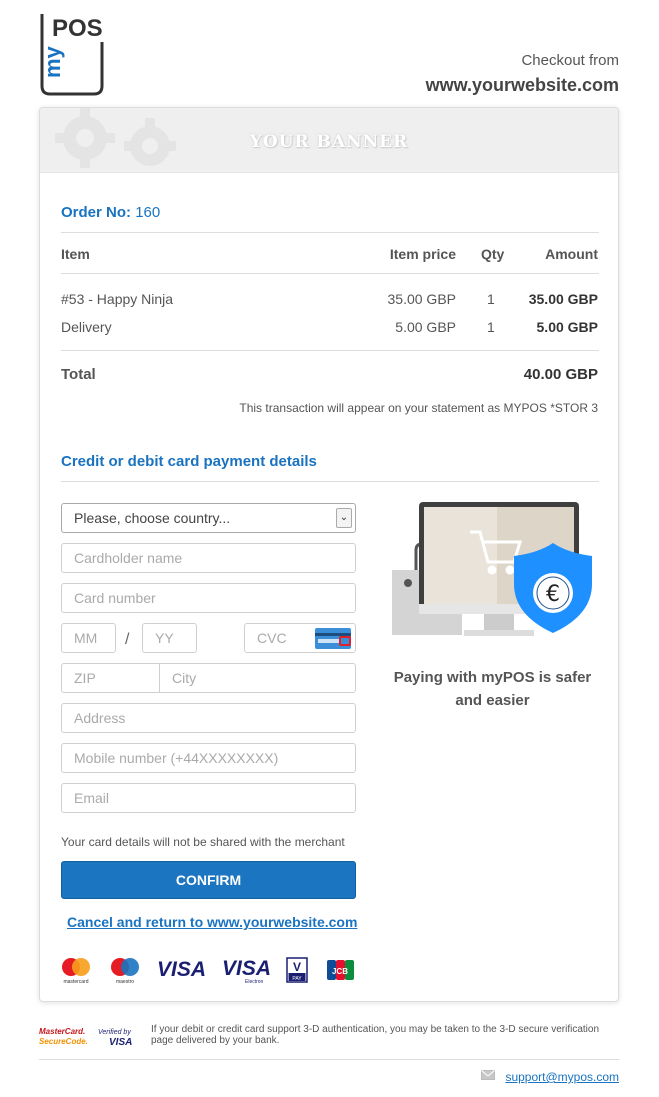 The image size is (659, 1097). What do you see at coordinates (493, 254) in the screenshot?
I see `column-header-qty: Qty` at bounding box center [493, 254].